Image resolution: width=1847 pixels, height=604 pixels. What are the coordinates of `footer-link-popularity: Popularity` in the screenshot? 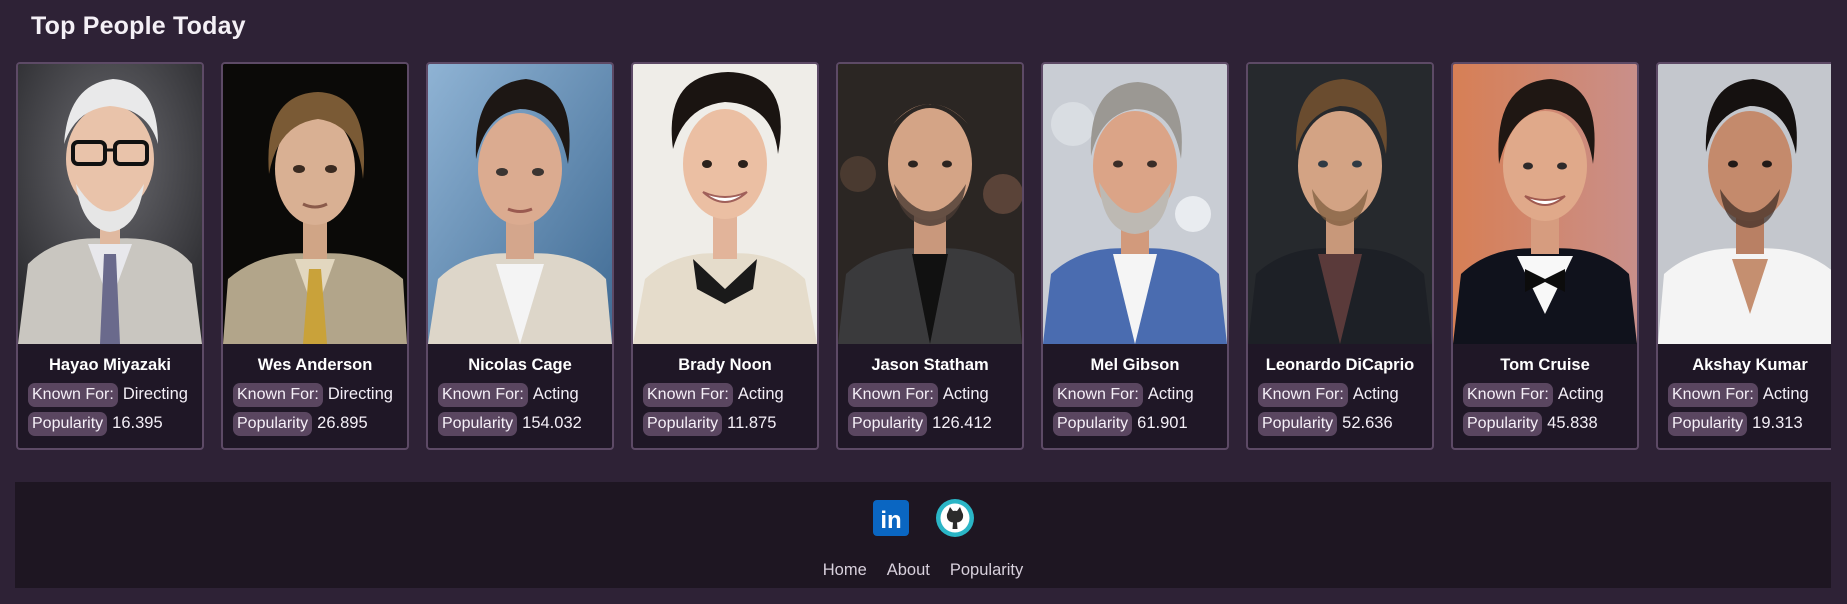 It's located at (986, 570).